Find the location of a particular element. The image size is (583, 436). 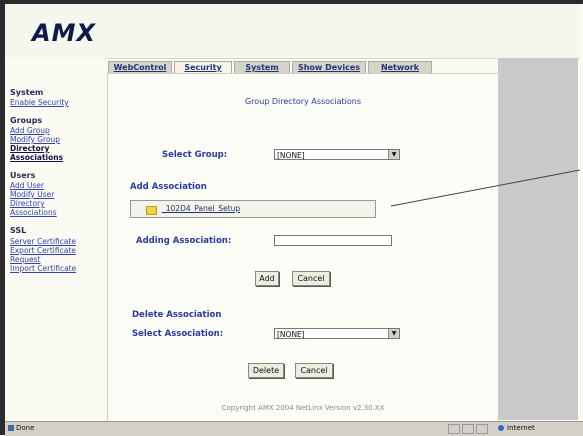

page-icon is located at coordinates (11, 428).